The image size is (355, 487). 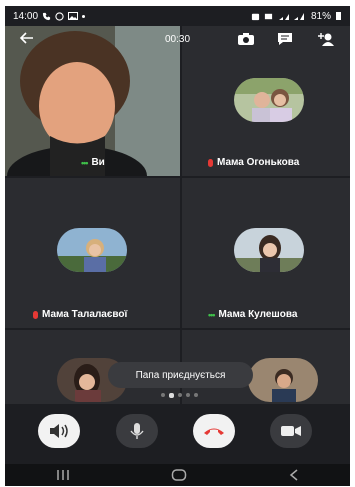 I want to click on call-timer: 00:30, so click(x=178, y=39).